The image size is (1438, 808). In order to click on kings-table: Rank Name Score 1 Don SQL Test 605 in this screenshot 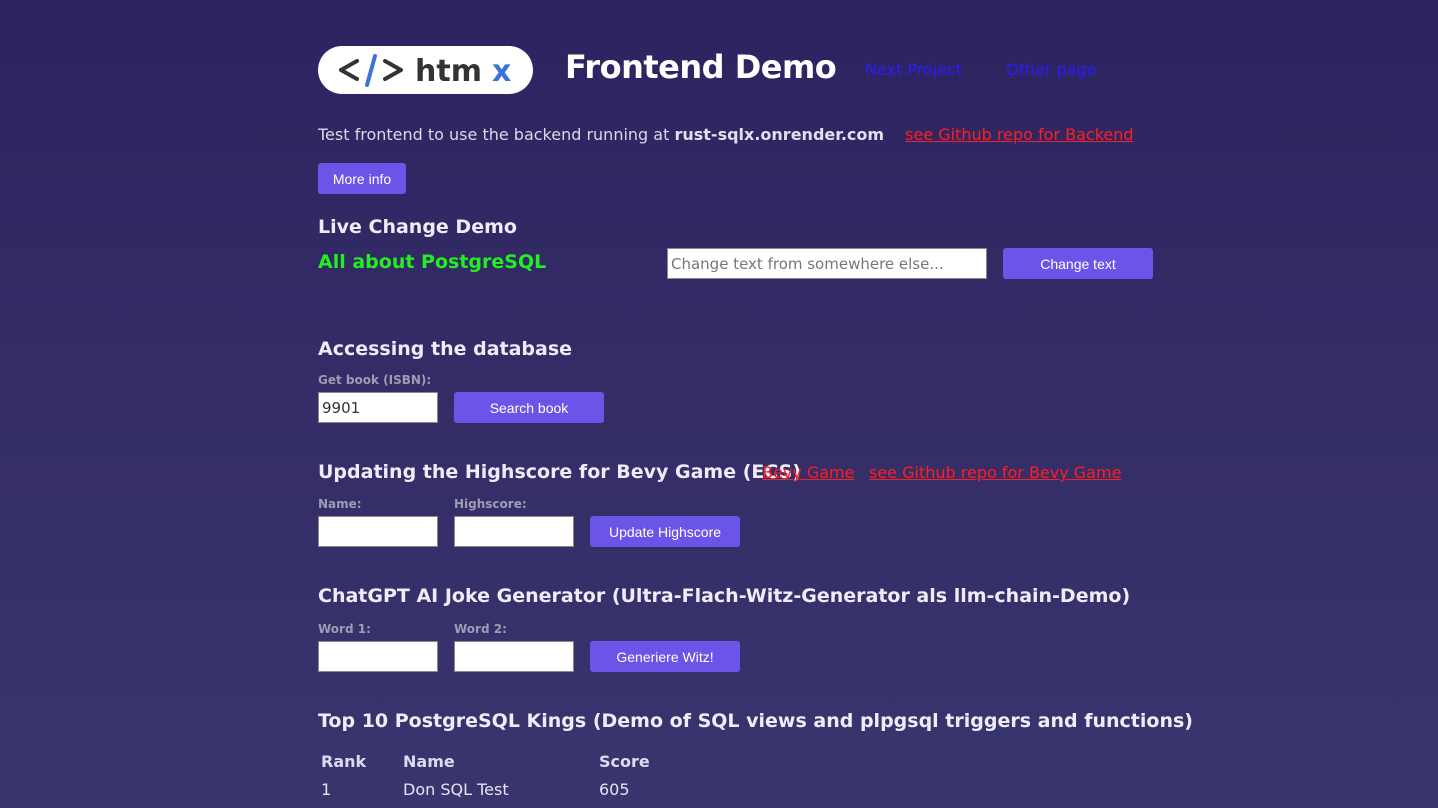, I will do `click(497, 776)`.